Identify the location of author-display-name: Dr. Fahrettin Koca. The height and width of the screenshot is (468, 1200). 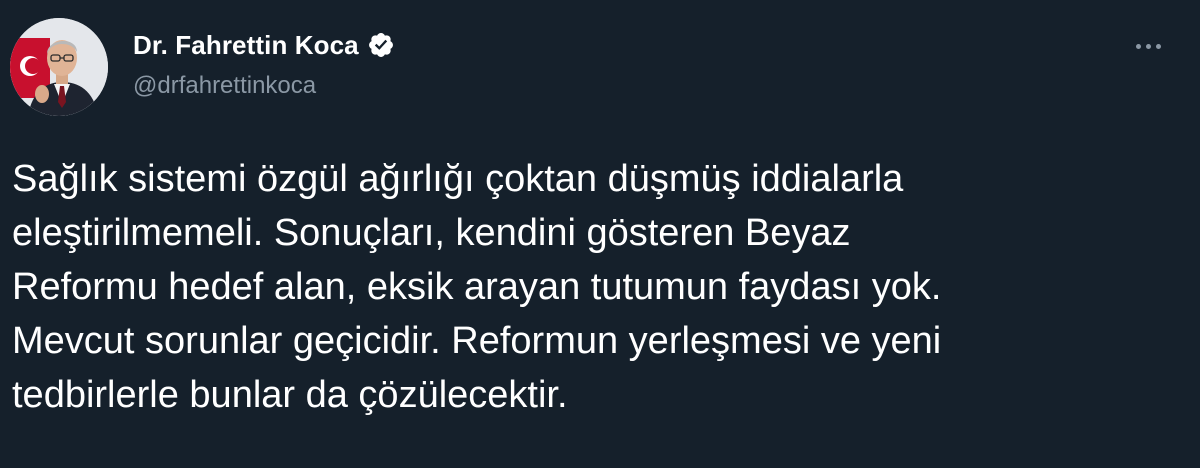
(246, 45).